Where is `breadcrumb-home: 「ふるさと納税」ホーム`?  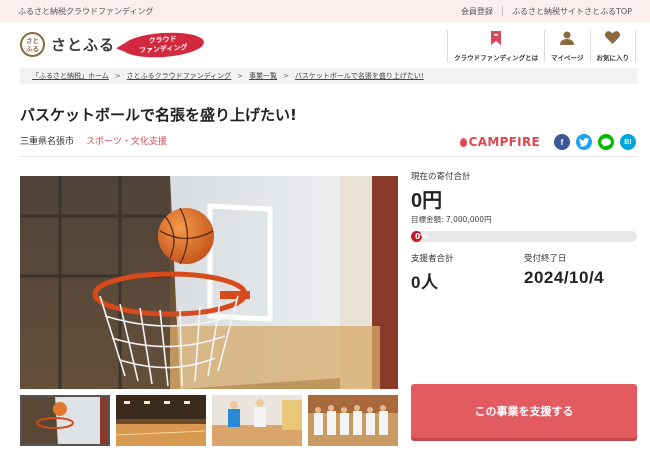 breadcrumb-home: 「ふるさと納税」ホーム is located at coordinates (70, 76).